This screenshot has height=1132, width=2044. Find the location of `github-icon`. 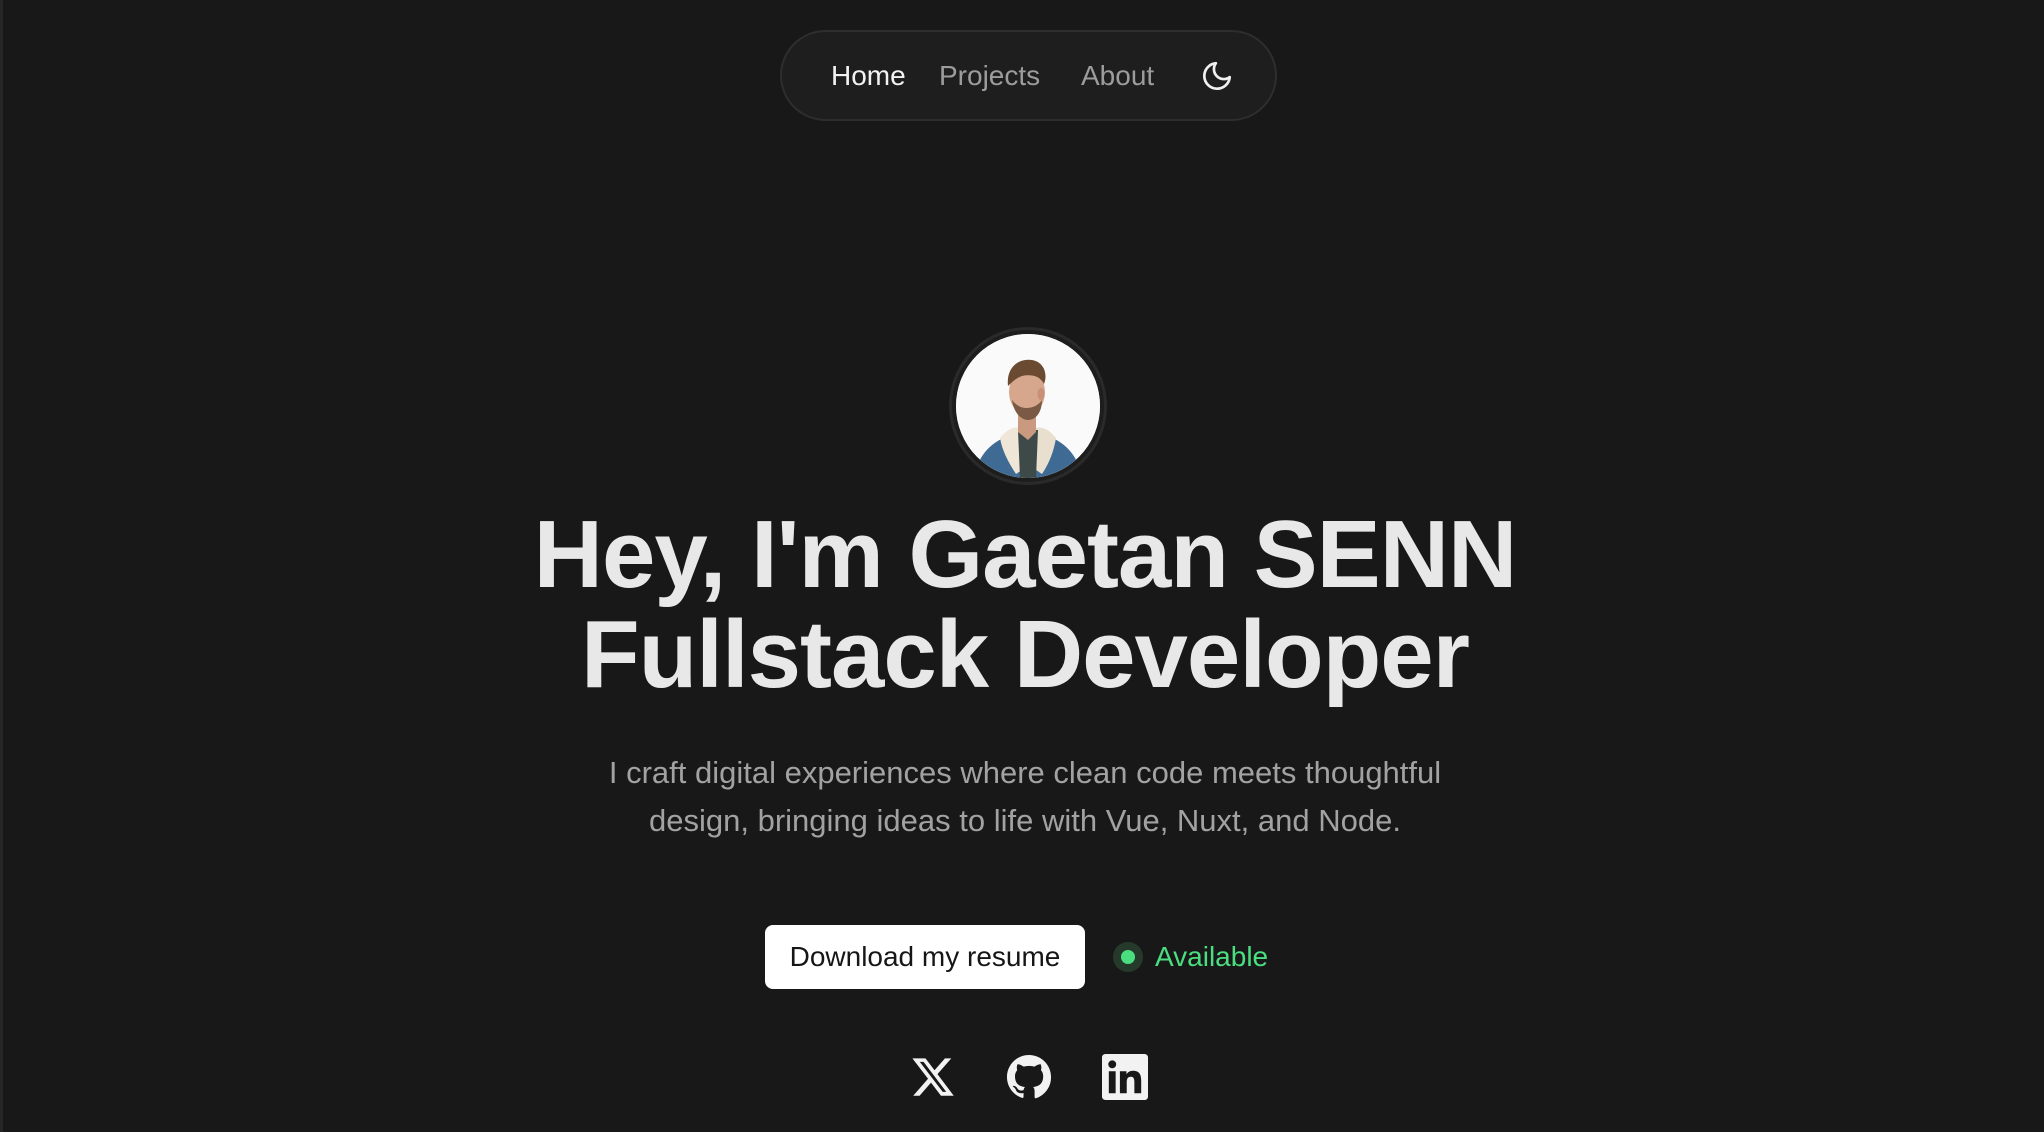

github-icon is located at coordinates (1029, 1077).